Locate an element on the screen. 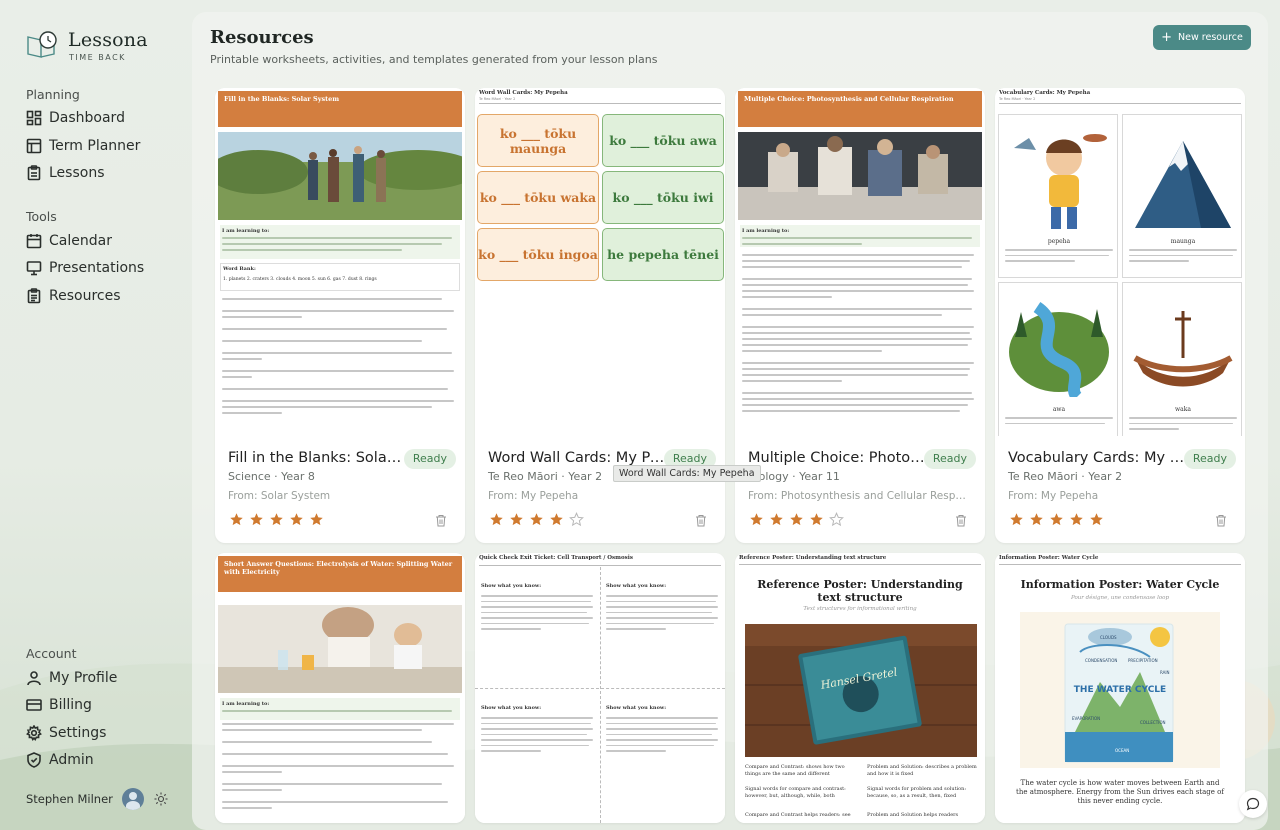 Image resolution: width=1280 pixels, height=830 pixels. sidebar-item-settings: Settings is located at coordinates (66, 733).